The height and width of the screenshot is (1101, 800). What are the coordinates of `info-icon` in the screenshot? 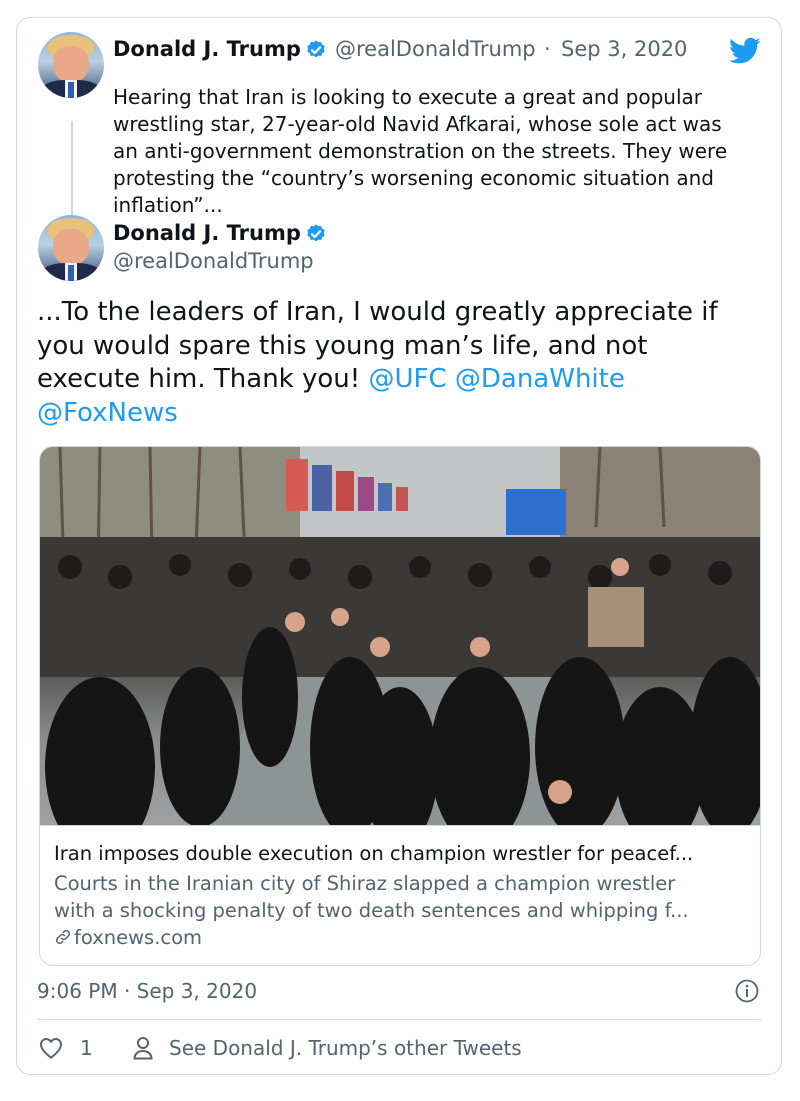 It's located at (747, 991).